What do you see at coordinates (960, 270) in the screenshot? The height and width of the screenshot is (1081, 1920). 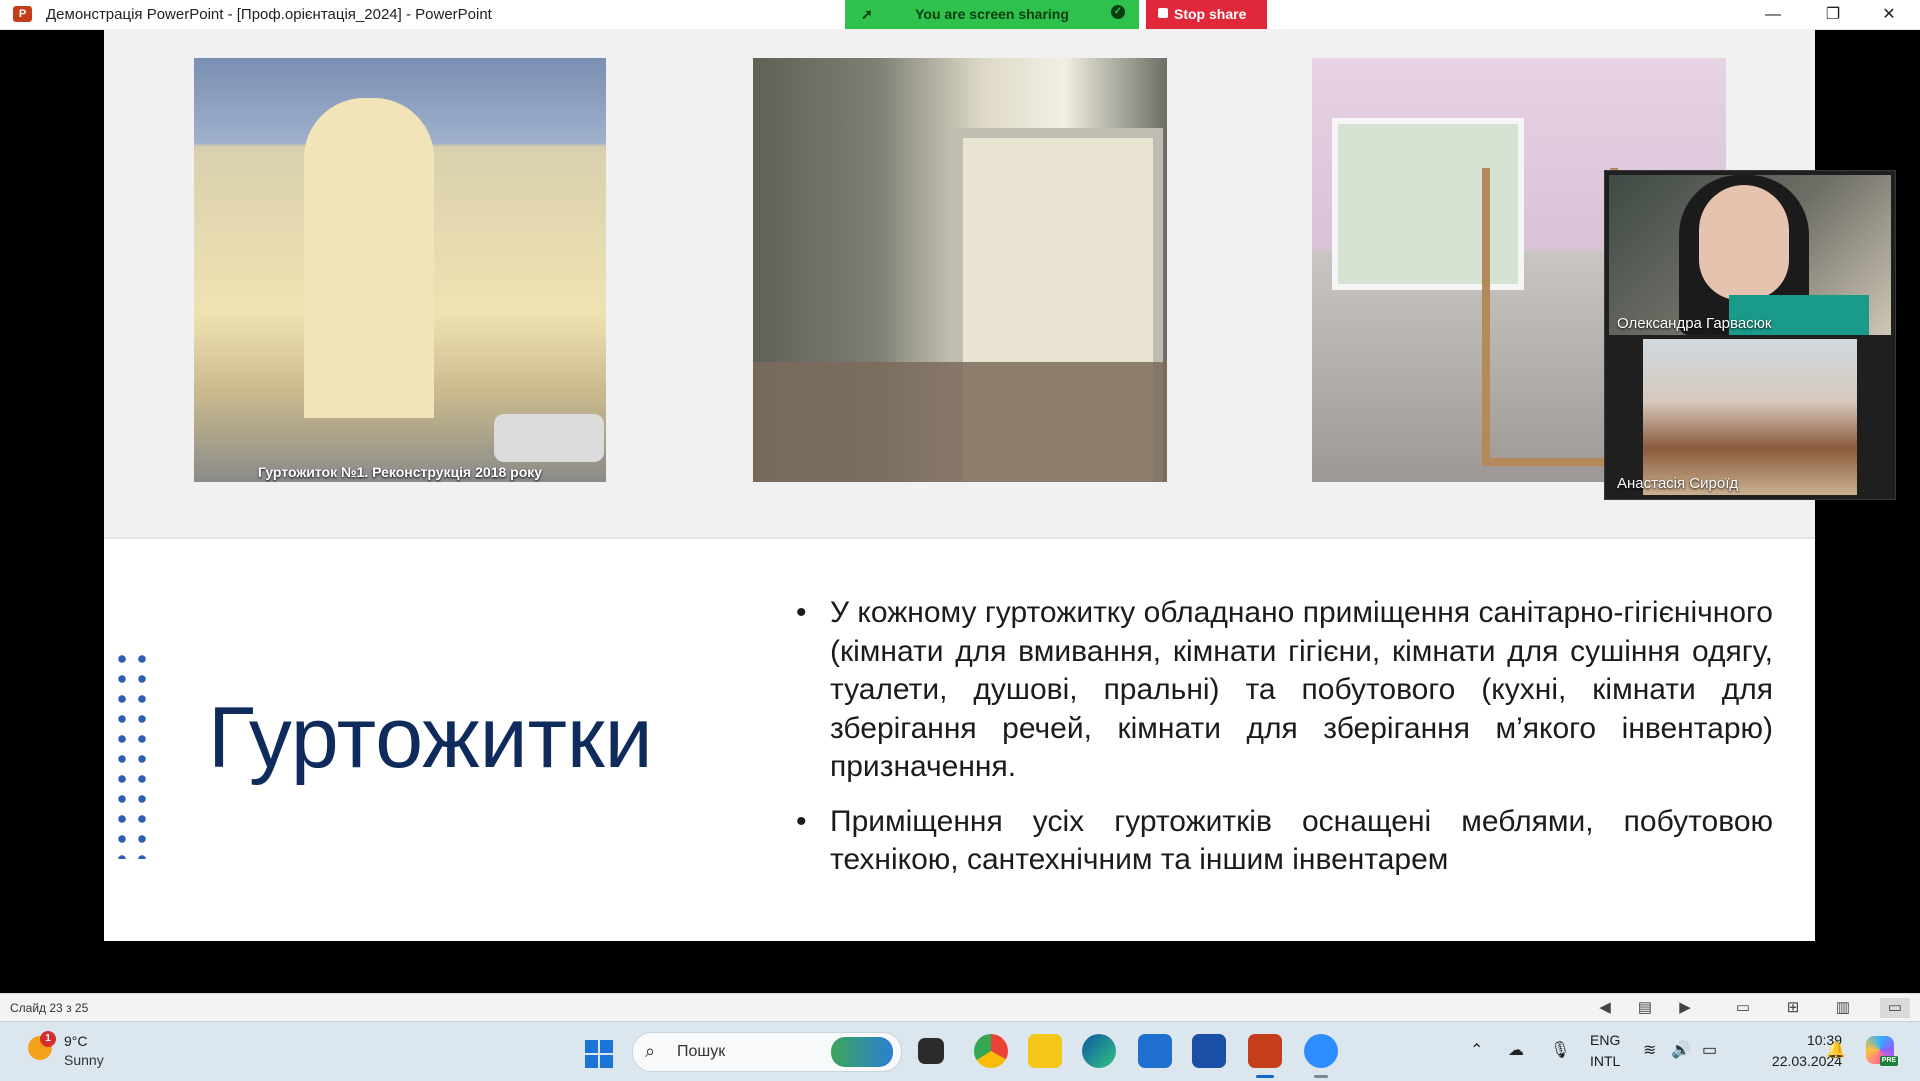 I see `dorm-room-doorway-photo` at bounding box center [960, 270].